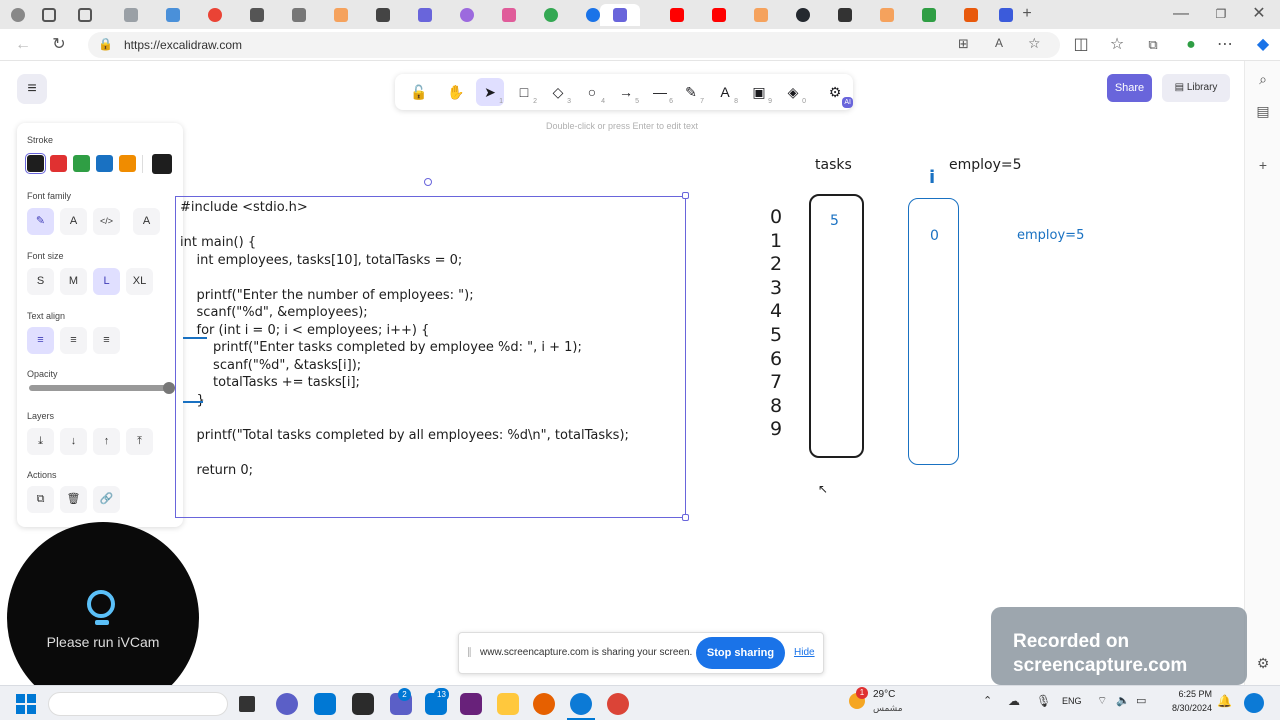 The height and width of the screenshot is (720, 1280). What do you see at coordinates (1102, 701) in the screenshot?
I see `wifi-icon: ⌔` at bounding box center [1102, 701].